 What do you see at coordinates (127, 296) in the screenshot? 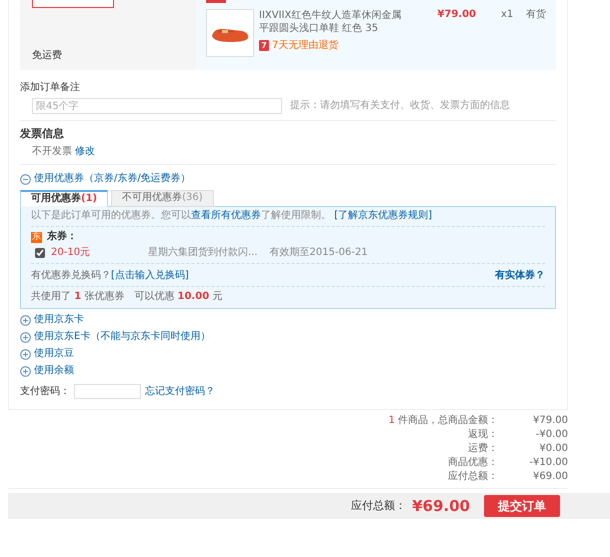
I see `coupon-total-text: 共使用了 1 张优惠券 可以优惠 10.00 元` at bounding box center [127, 296].